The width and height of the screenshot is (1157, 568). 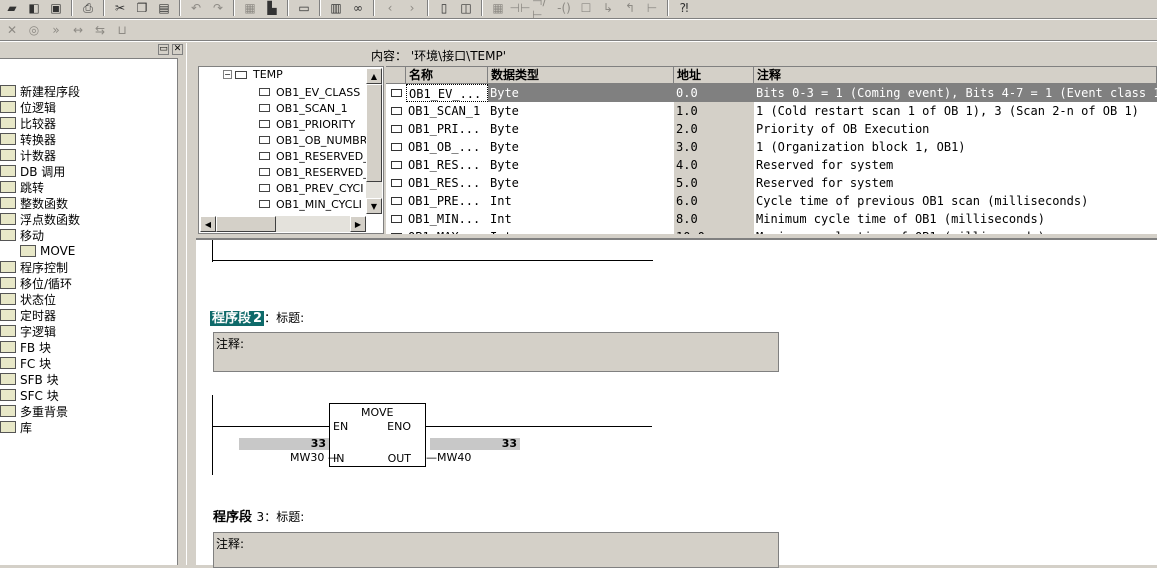 What do you see at coordinates (257, 316) in the screenshot?
I see `network-2-title: 程序段 2 ：标题:` at bounding box center [257, 316].